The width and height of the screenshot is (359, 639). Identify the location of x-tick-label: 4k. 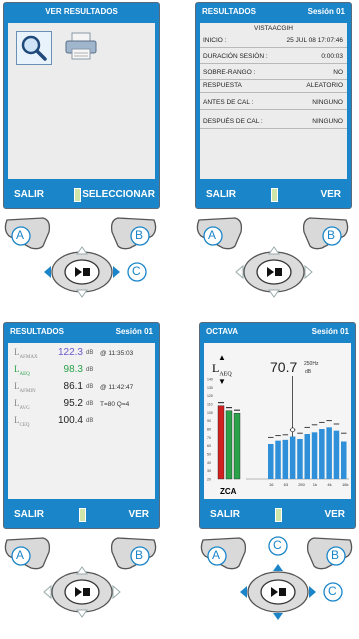
(329, 484).